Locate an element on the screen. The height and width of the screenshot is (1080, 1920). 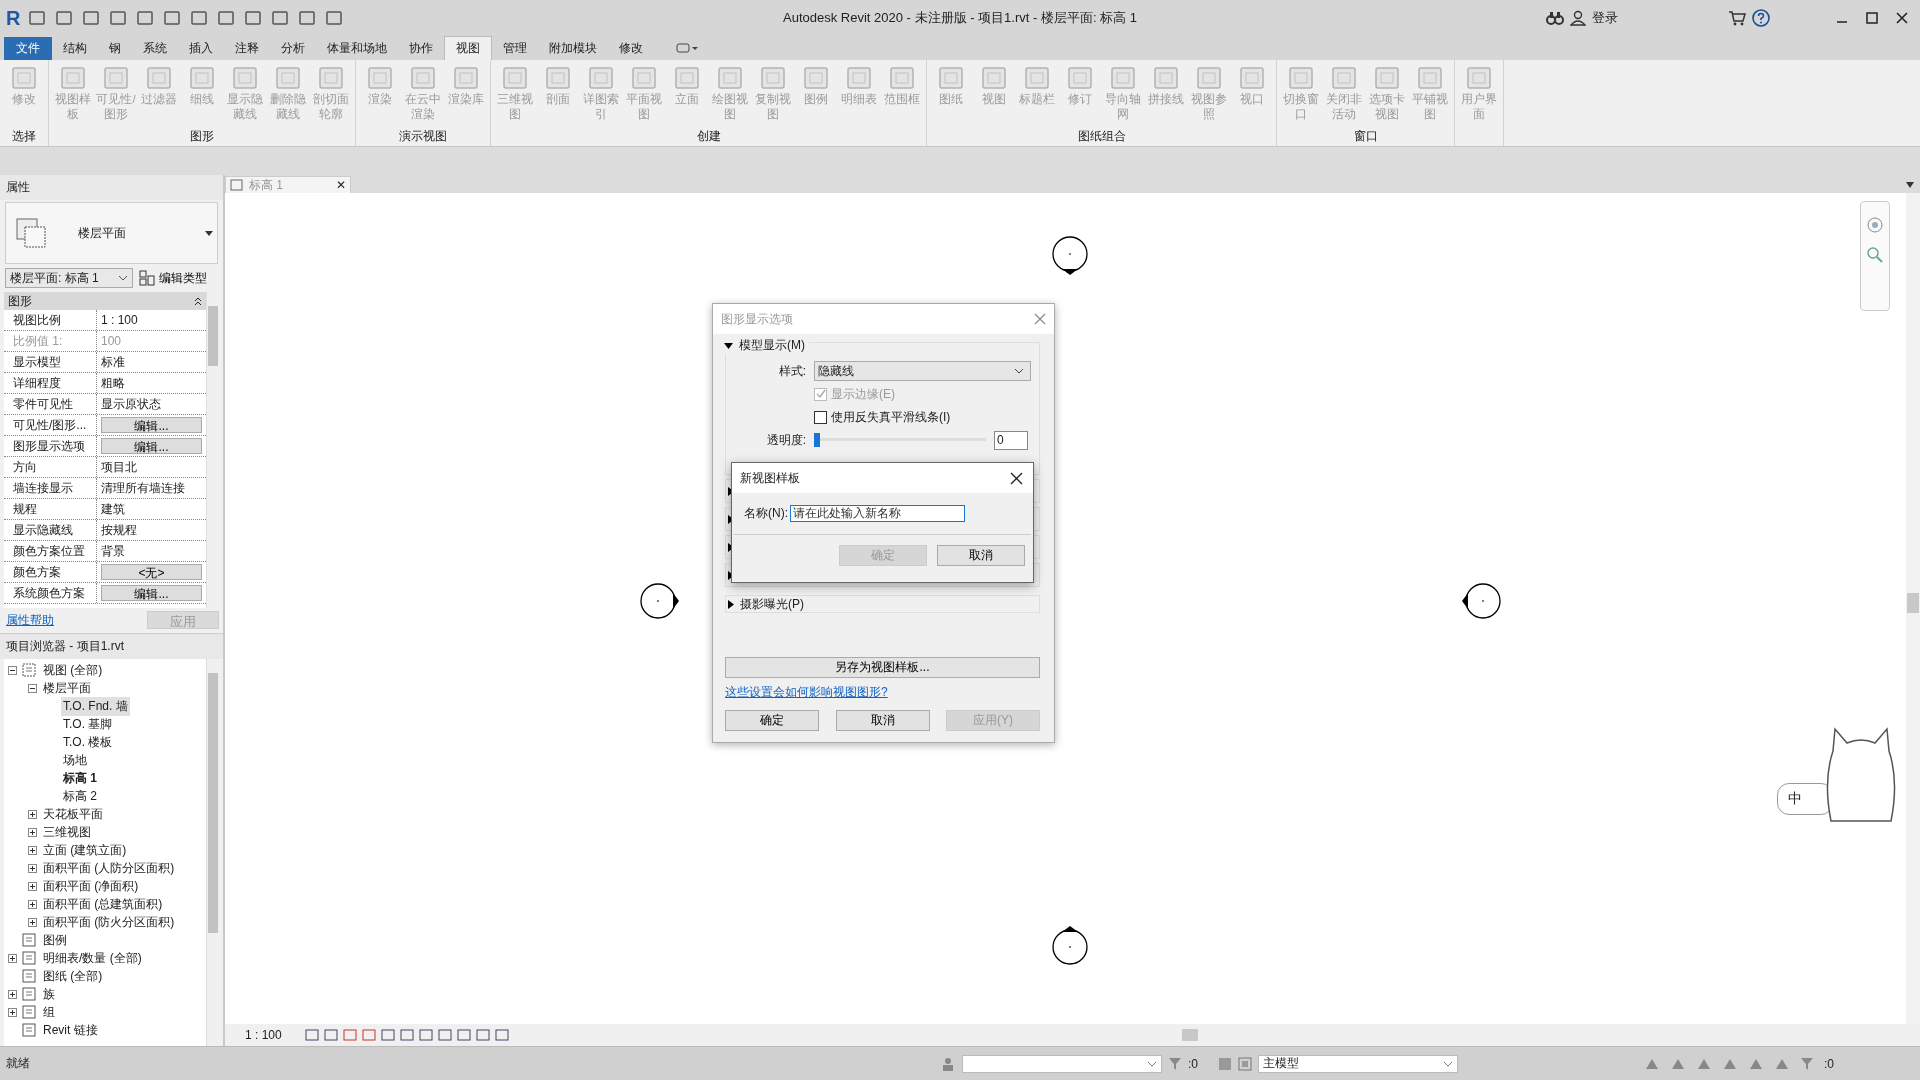
property-value: 显示原状态 is located at coordinates (151, 404).